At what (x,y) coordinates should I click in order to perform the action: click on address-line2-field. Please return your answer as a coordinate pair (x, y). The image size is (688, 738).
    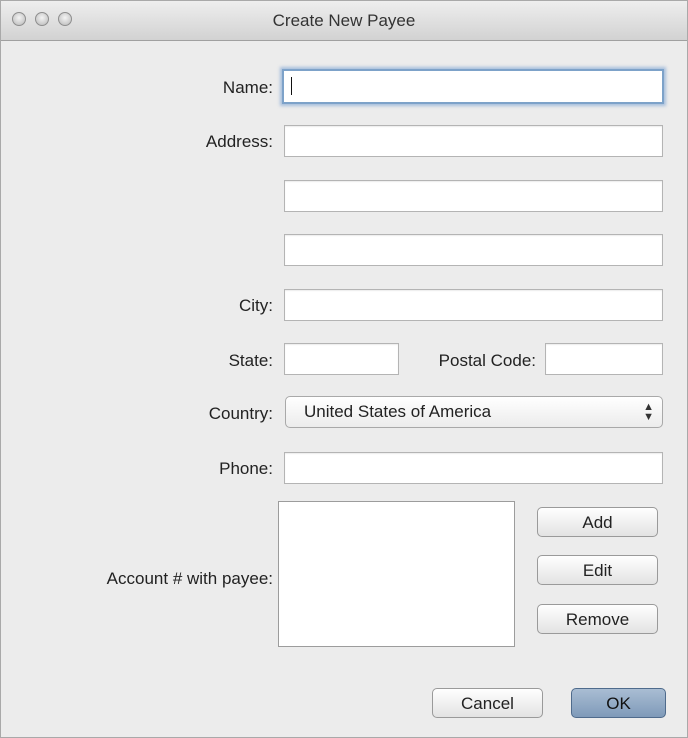
    Looking at the image, I should click on (473, 196).